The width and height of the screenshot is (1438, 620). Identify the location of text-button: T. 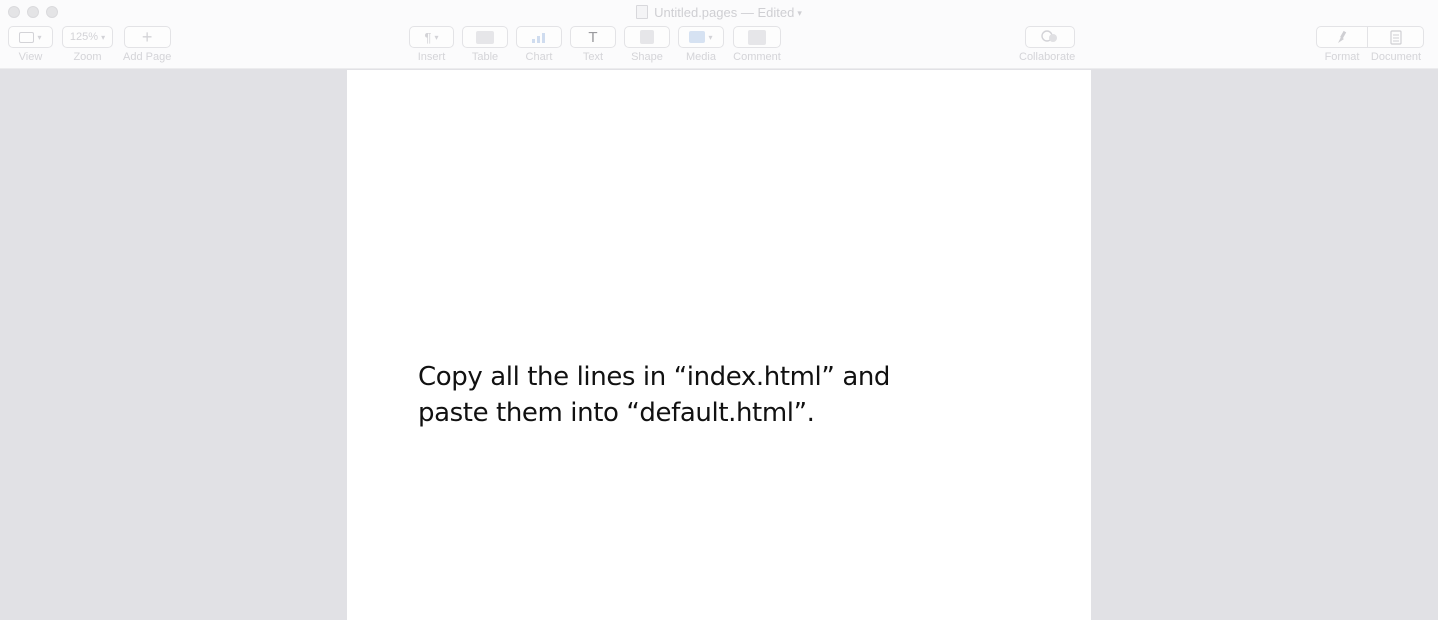
(593, 37).